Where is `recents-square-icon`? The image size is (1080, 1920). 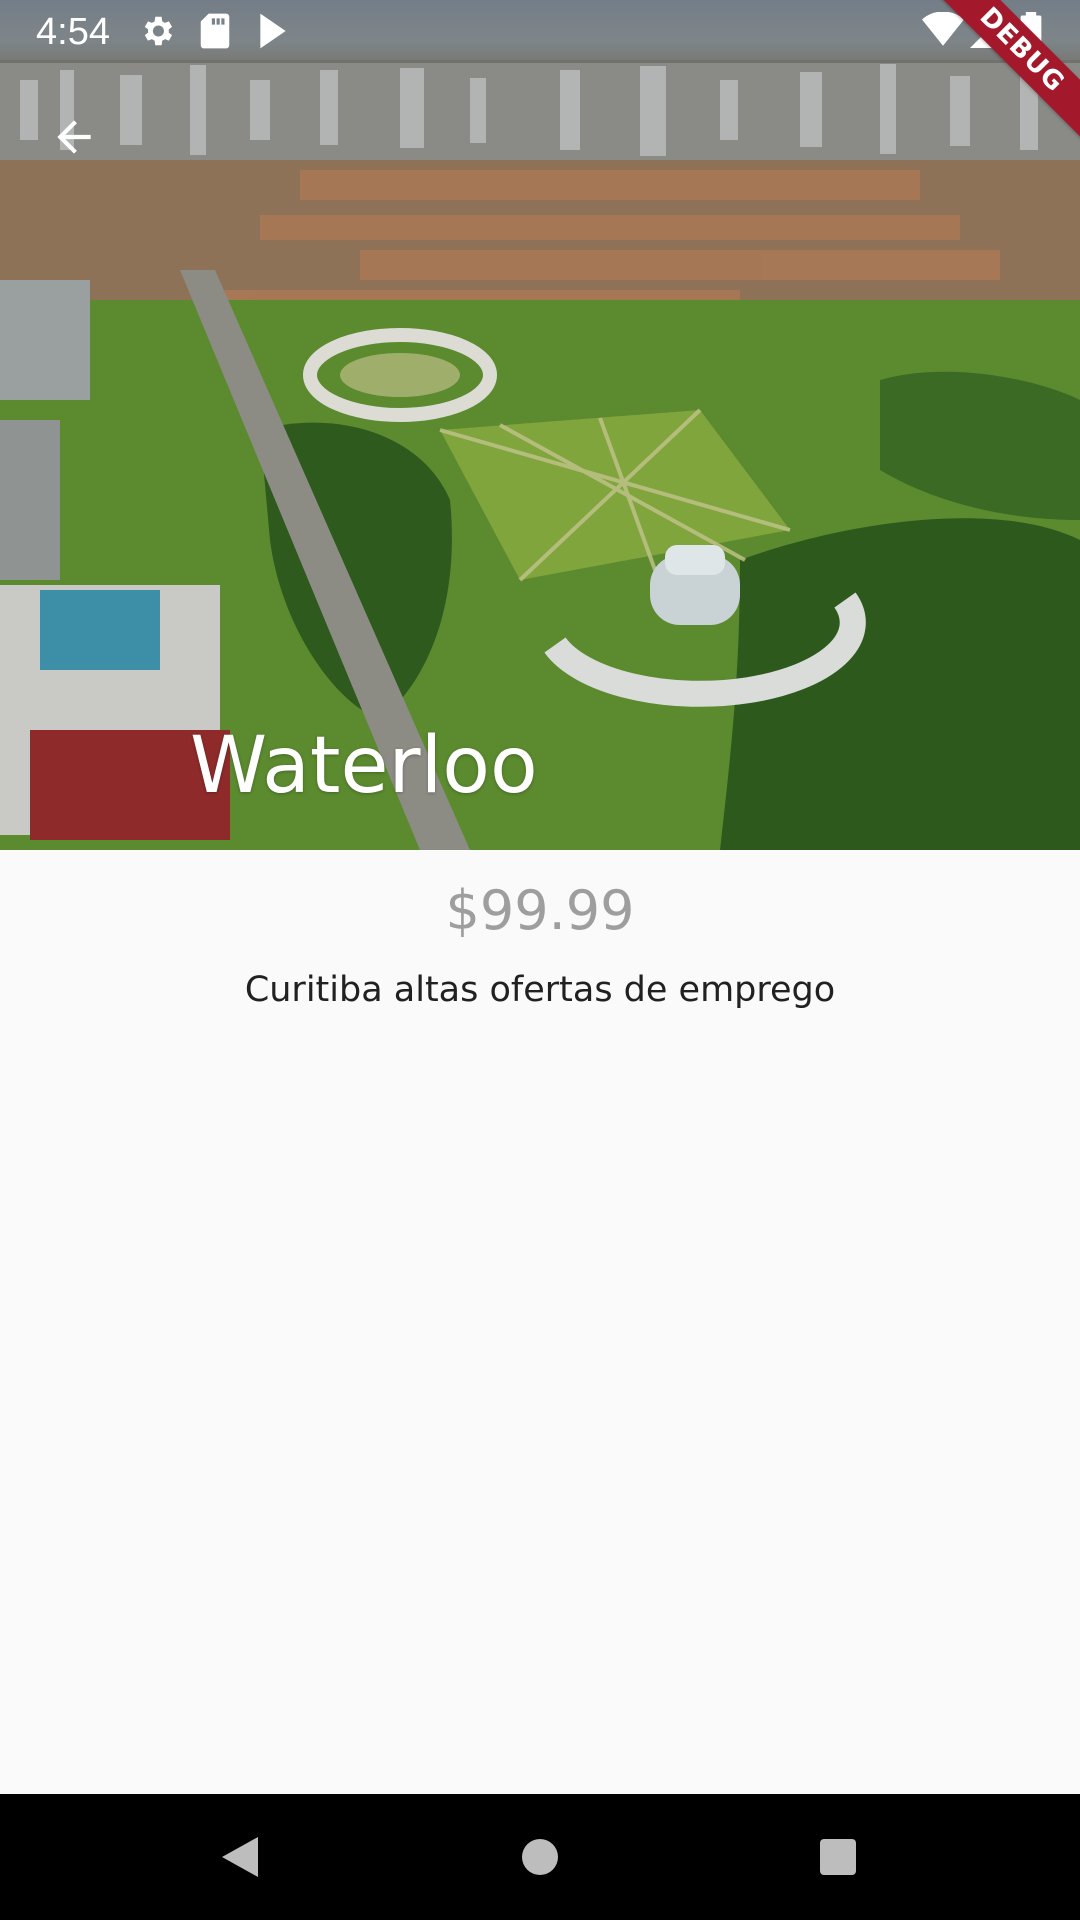
recents-square-icon is located at coordinates (838, 1857).